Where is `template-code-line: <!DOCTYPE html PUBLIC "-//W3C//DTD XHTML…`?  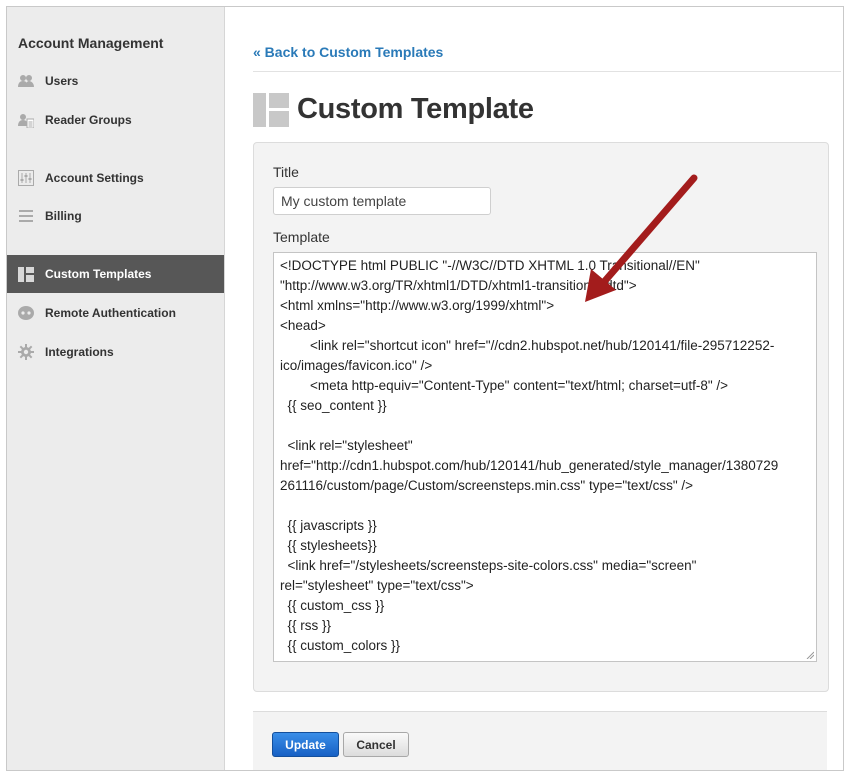
template-code-line: <!DOCTYPE html PUBLIC "-//W3C//DTD XHTML… is located at coordinates (490, 265).